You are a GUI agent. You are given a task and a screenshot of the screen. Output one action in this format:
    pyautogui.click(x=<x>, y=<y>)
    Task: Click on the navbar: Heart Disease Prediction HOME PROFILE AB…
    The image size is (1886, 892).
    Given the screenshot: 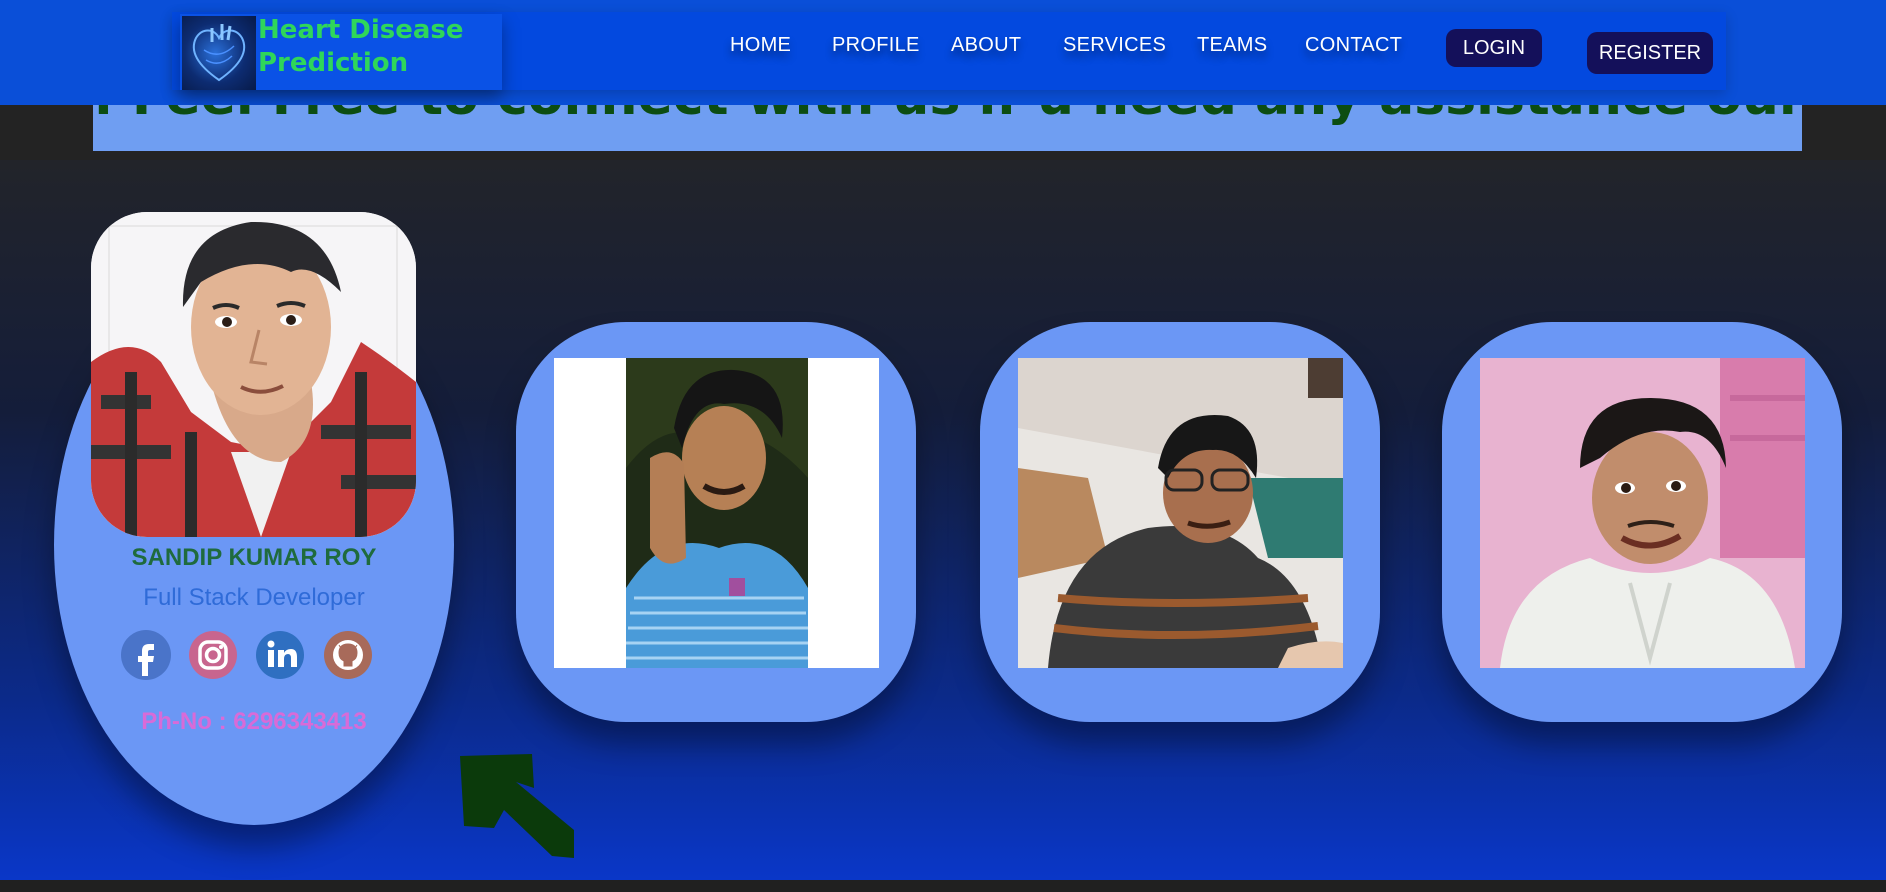 What is the action you would take?
    pyautogui.click(x=943, y=52)
    